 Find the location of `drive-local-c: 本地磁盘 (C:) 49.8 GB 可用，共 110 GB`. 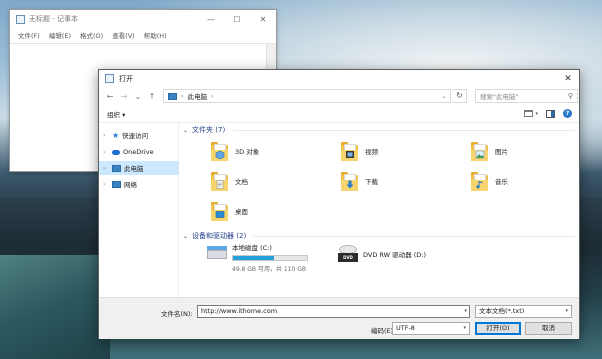

drive-local-c: 本地磁盘 (C:) 49.8 GB 可用，共 110 GB is located at coordinates (257, 257).